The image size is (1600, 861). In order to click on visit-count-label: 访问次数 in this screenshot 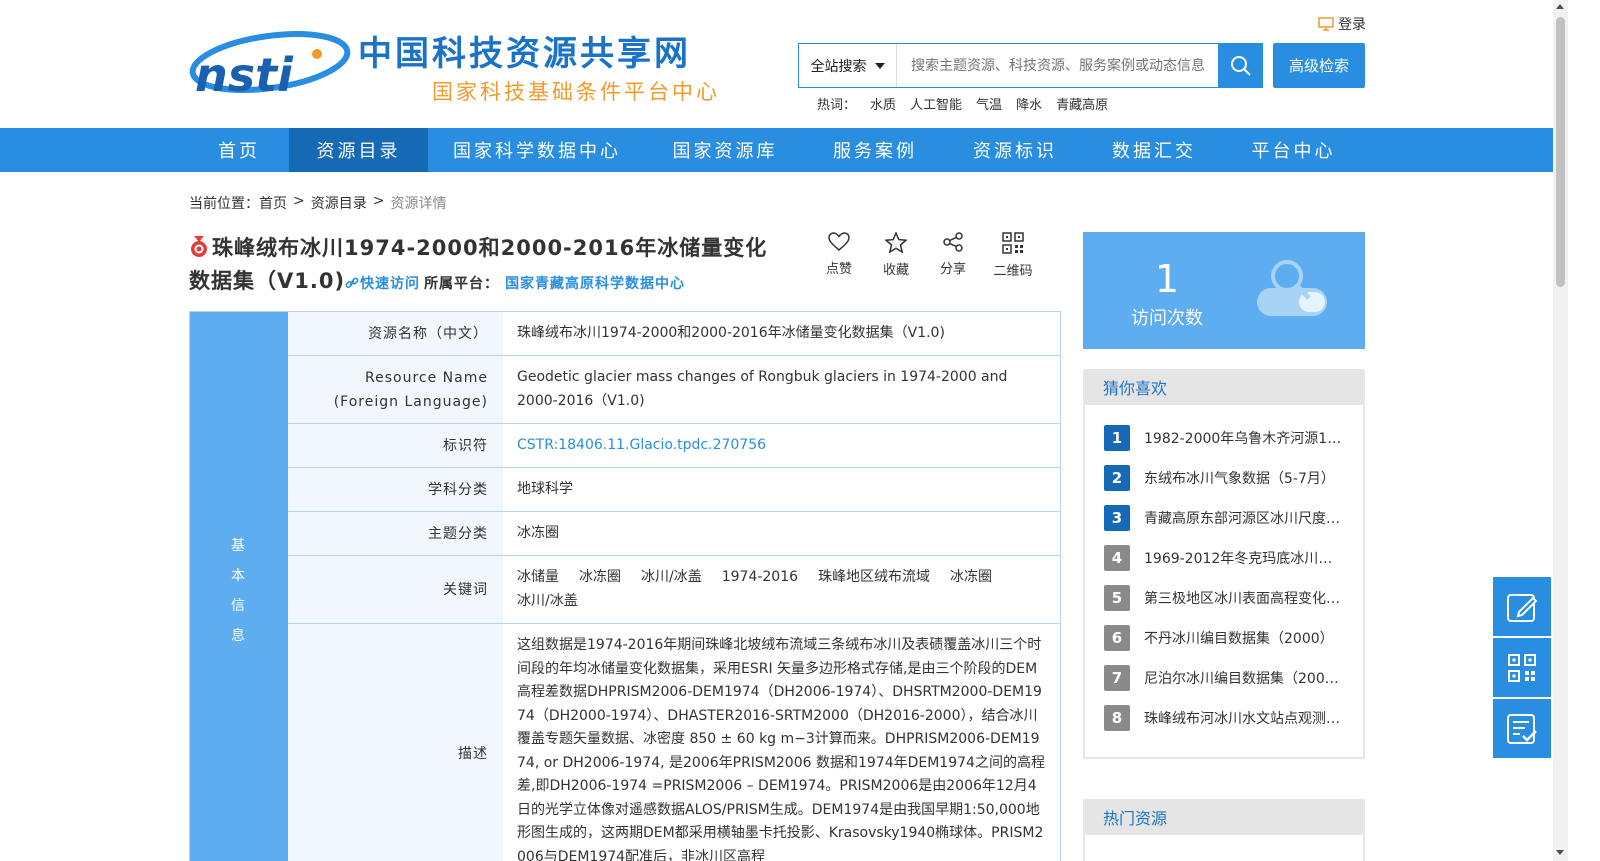, I will do `click(1167, 318)`.